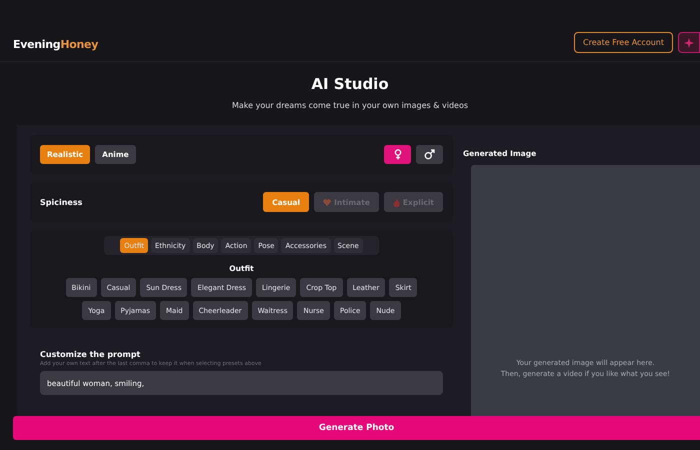 The height and width of the screenshot is (450, 700). Describe the element at coordinates (91, 354) in the screenshot. I see `prompt-title: Customize the prompt` at that location.